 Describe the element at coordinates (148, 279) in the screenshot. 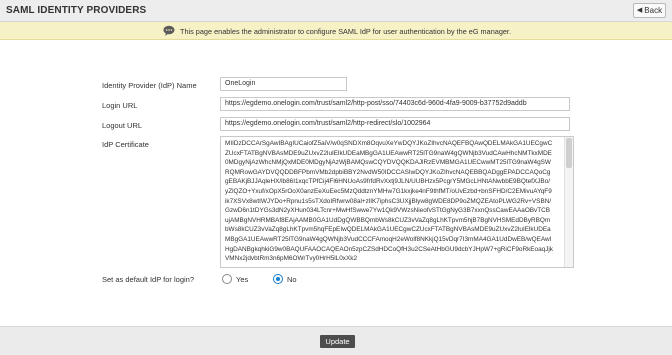

I see `default-idp-label: Set as default IdP for login?` at that location.